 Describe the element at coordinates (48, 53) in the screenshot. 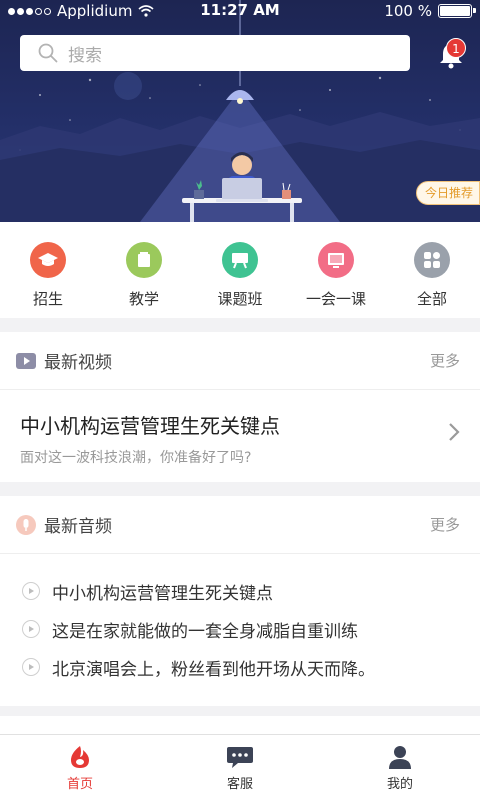

I see `search-icon` at that location.